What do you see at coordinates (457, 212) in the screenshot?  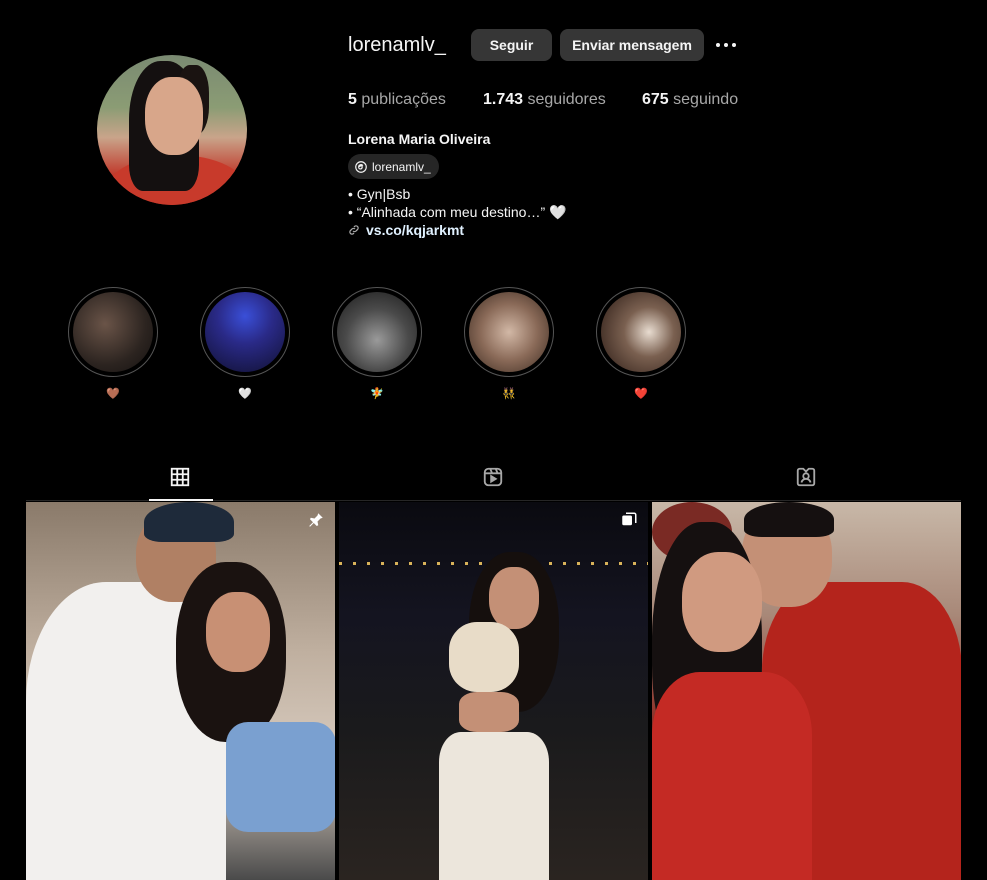 I see `bio-line: • “Alinhada com meu destino…” 🤍` at bounding box center [457, 212].